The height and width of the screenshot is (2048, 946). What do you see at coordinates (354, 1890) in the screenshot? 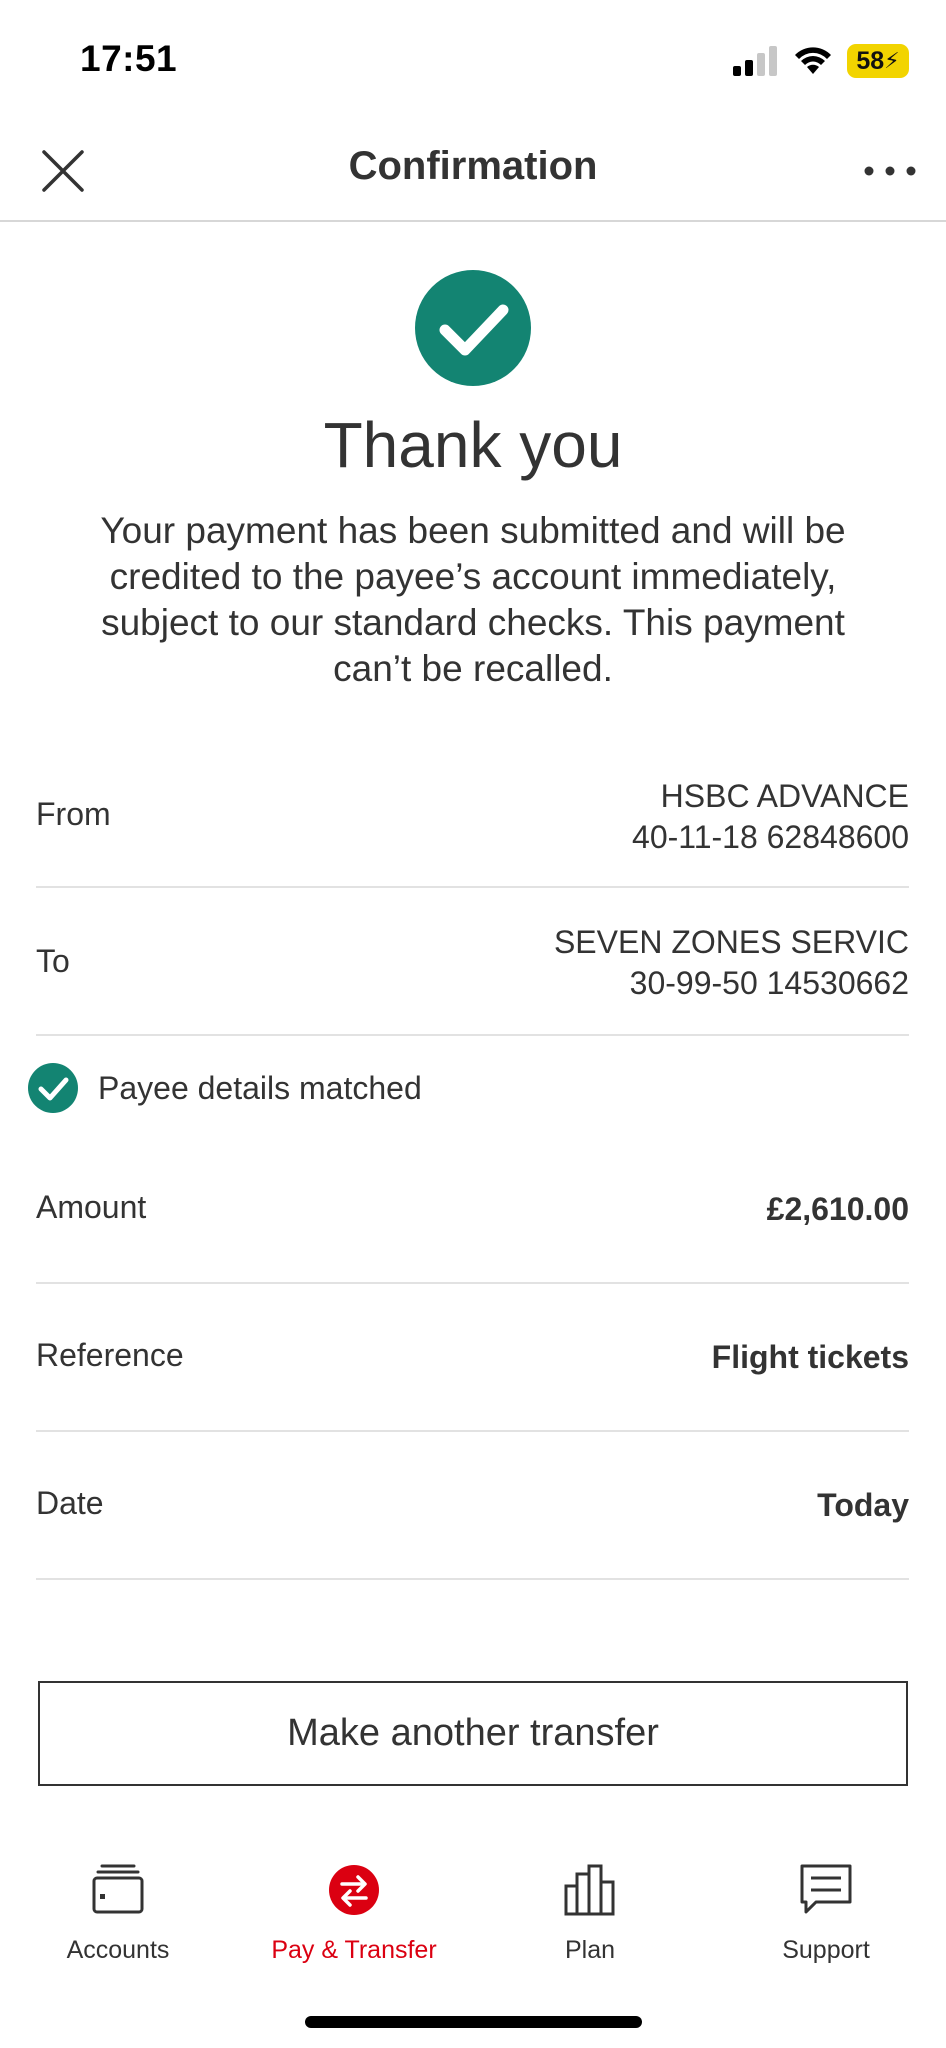
I see `transfer-icon` at bounding box center [354, 1890].